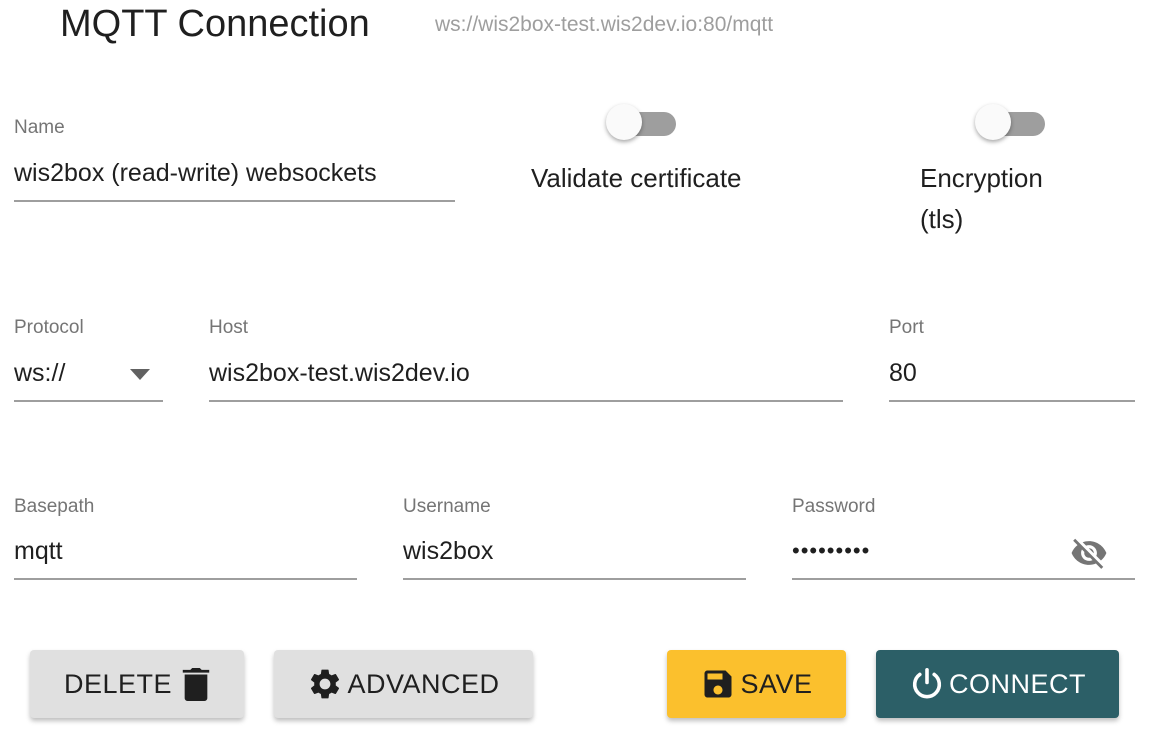 This screenshot has width=1152, height=740. I want to click on protocol-select: Protocol ws://, so click(88, 360).